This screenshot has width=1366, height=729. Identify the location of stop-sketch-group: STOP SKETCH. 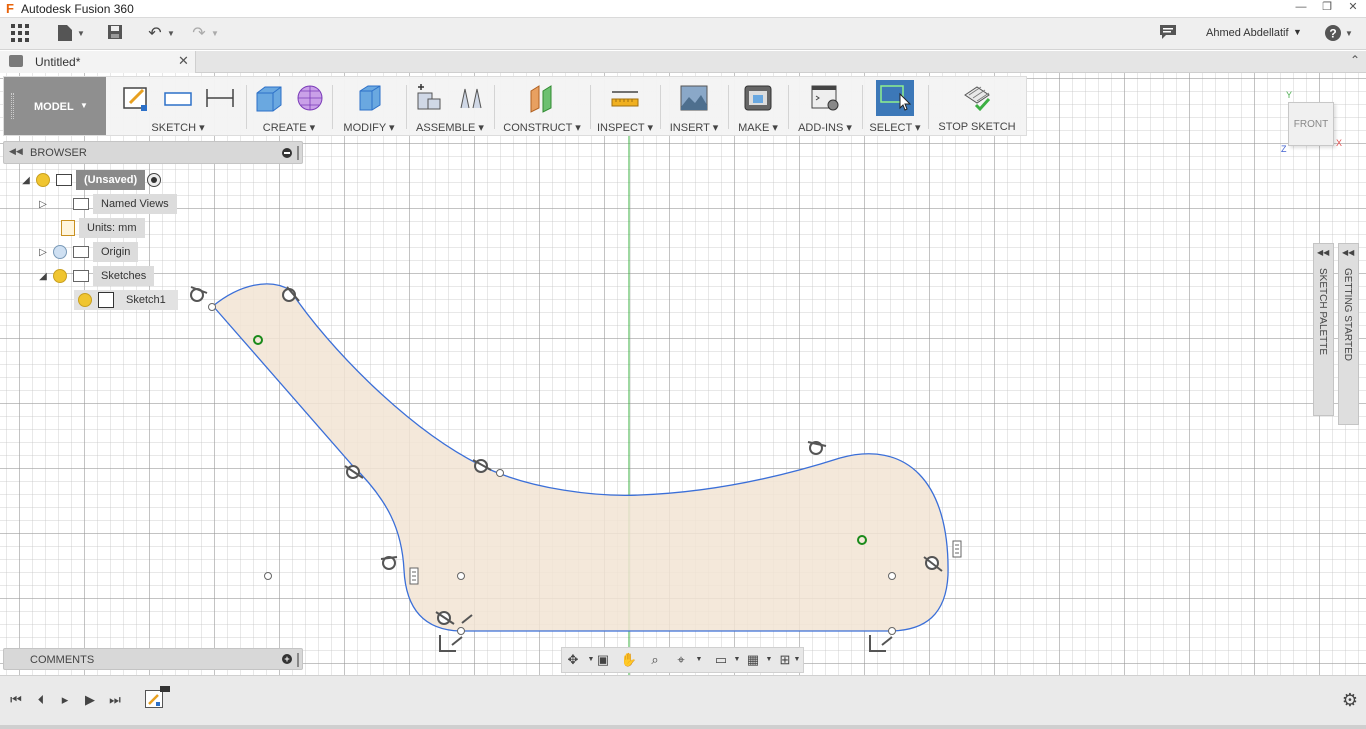
(977, 106).